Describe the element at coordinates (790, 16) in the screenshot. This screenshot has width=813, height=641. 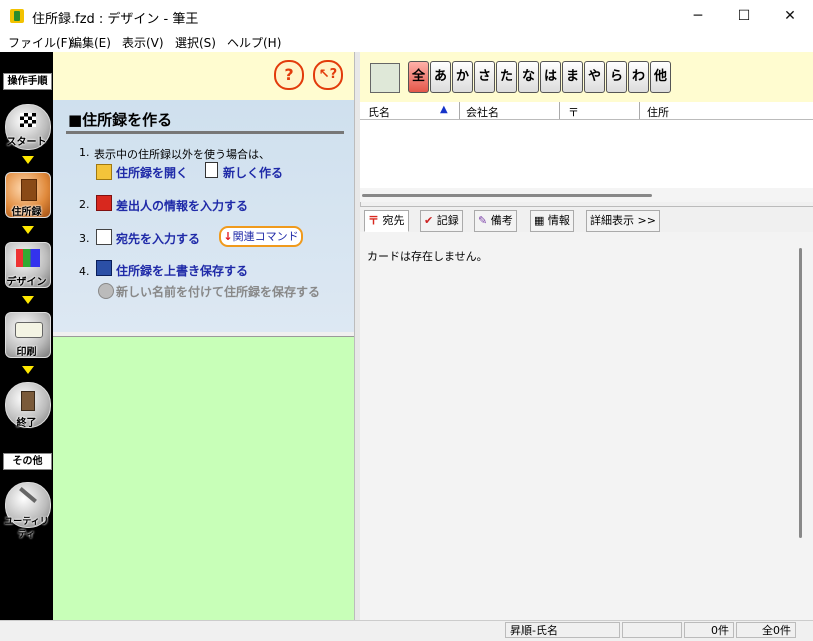
I see `close-button: ✕` at that location.